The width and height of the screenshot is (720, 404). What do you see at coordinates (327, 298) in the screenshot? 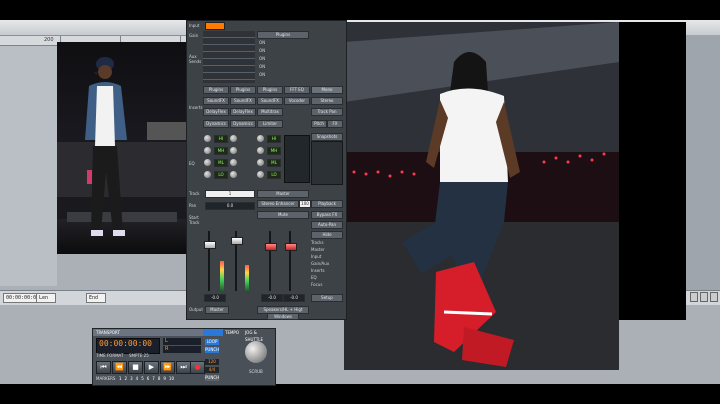
I see `setup-button: Setup` at bounding box center [327, 298].